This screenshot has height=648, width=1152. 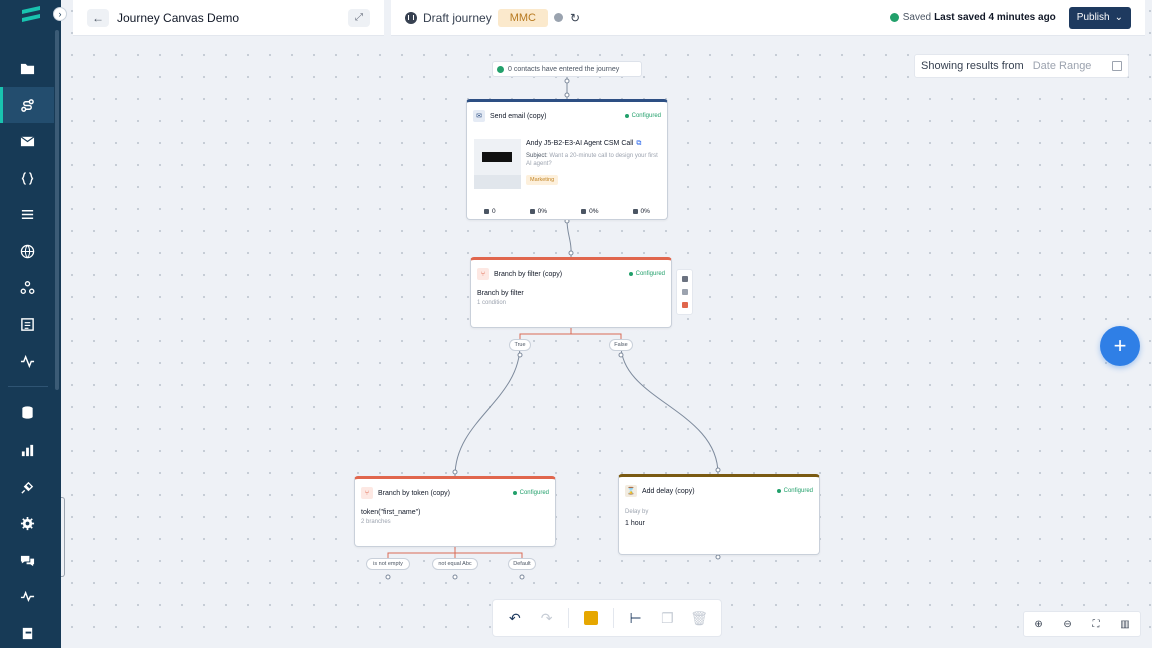 What do you see at coordinates (359, 17) in the screenshot?
I see `expand-icon: ⤢` at bounding box center [359, 17].